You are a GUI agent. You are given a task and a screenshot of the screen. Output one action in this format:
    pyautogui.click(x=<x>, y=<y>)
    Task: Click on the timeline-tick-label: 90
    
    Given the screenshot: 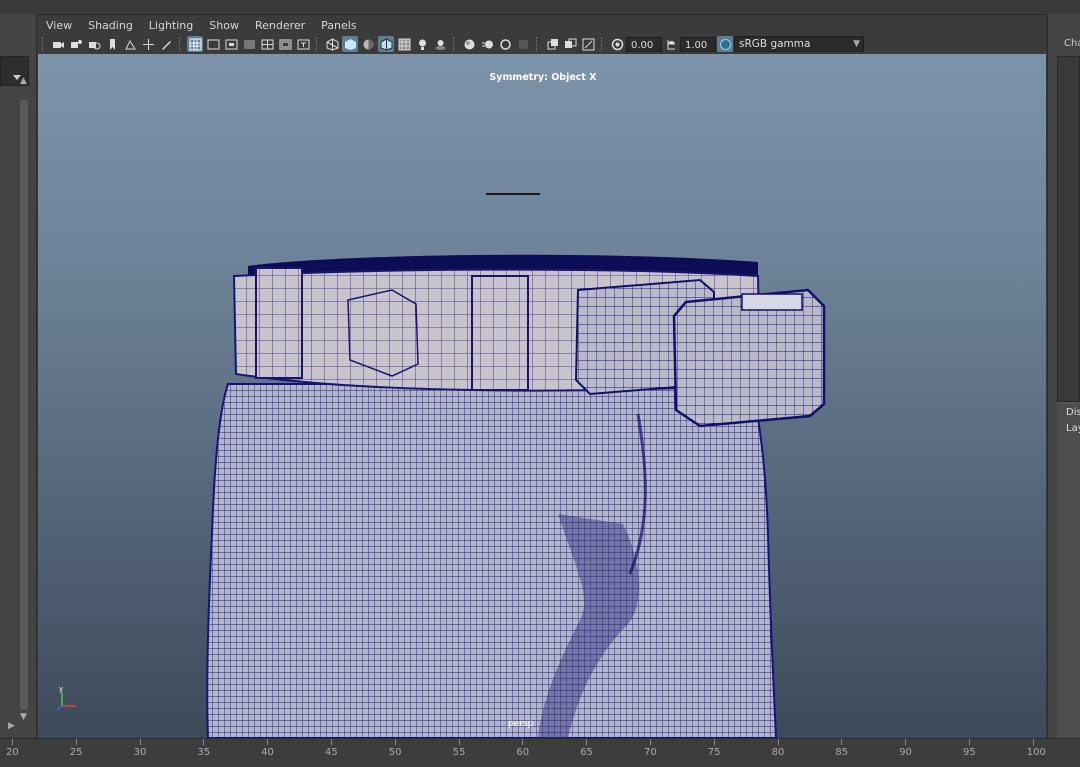 What is the action you would take?
    pyautogui.click(x=905, y=752)
    